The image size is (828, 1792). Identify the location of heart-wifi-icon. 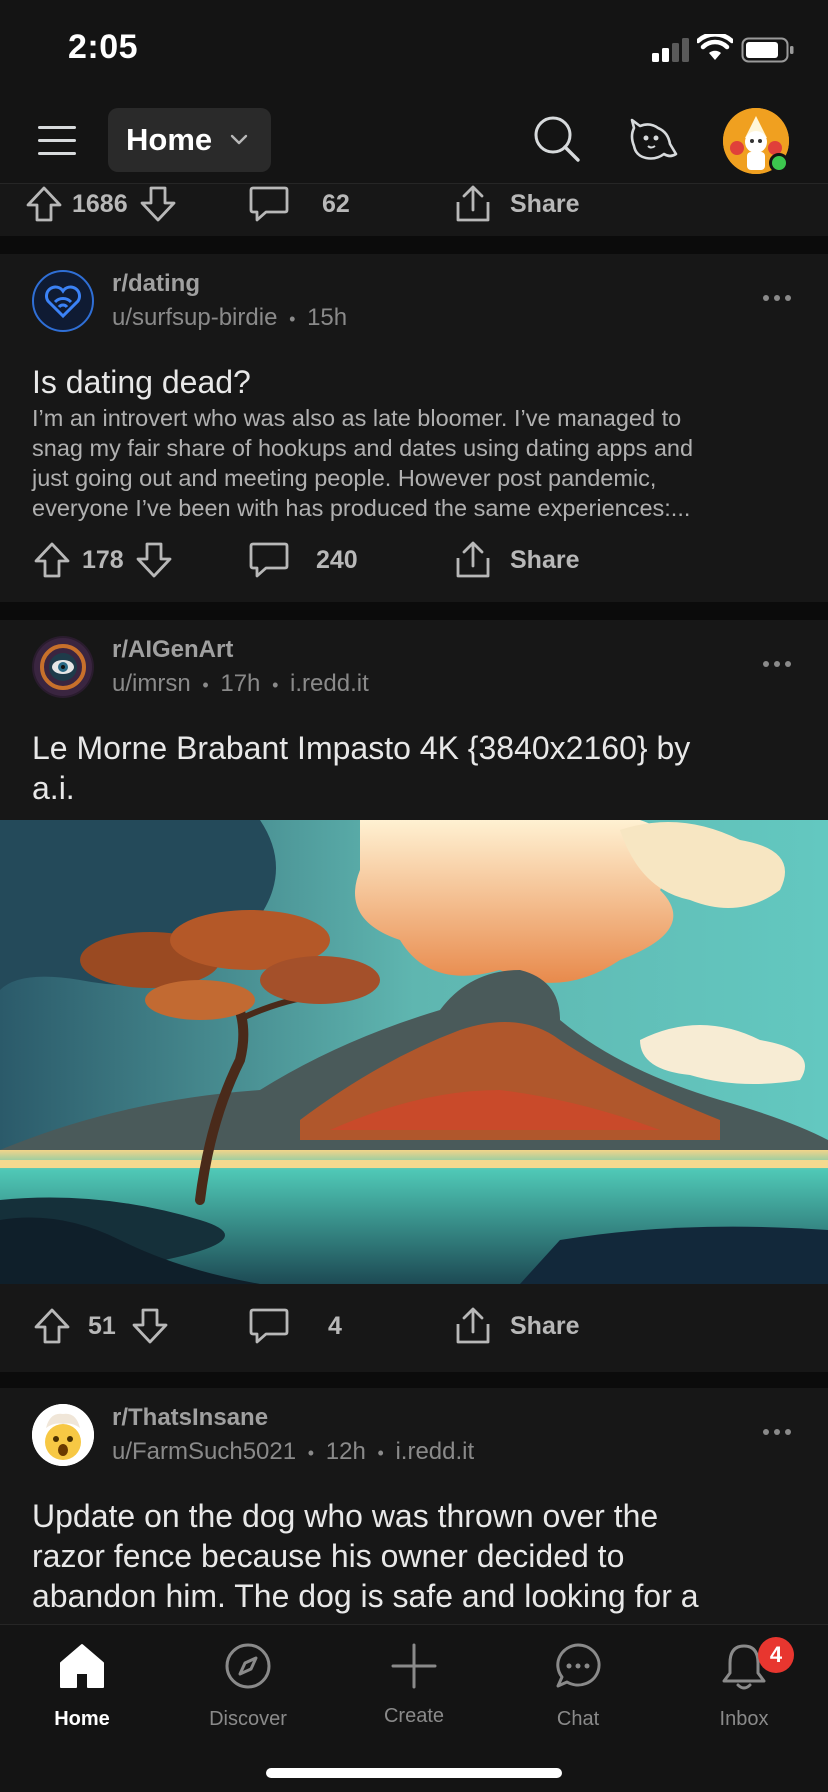
(63, 302).